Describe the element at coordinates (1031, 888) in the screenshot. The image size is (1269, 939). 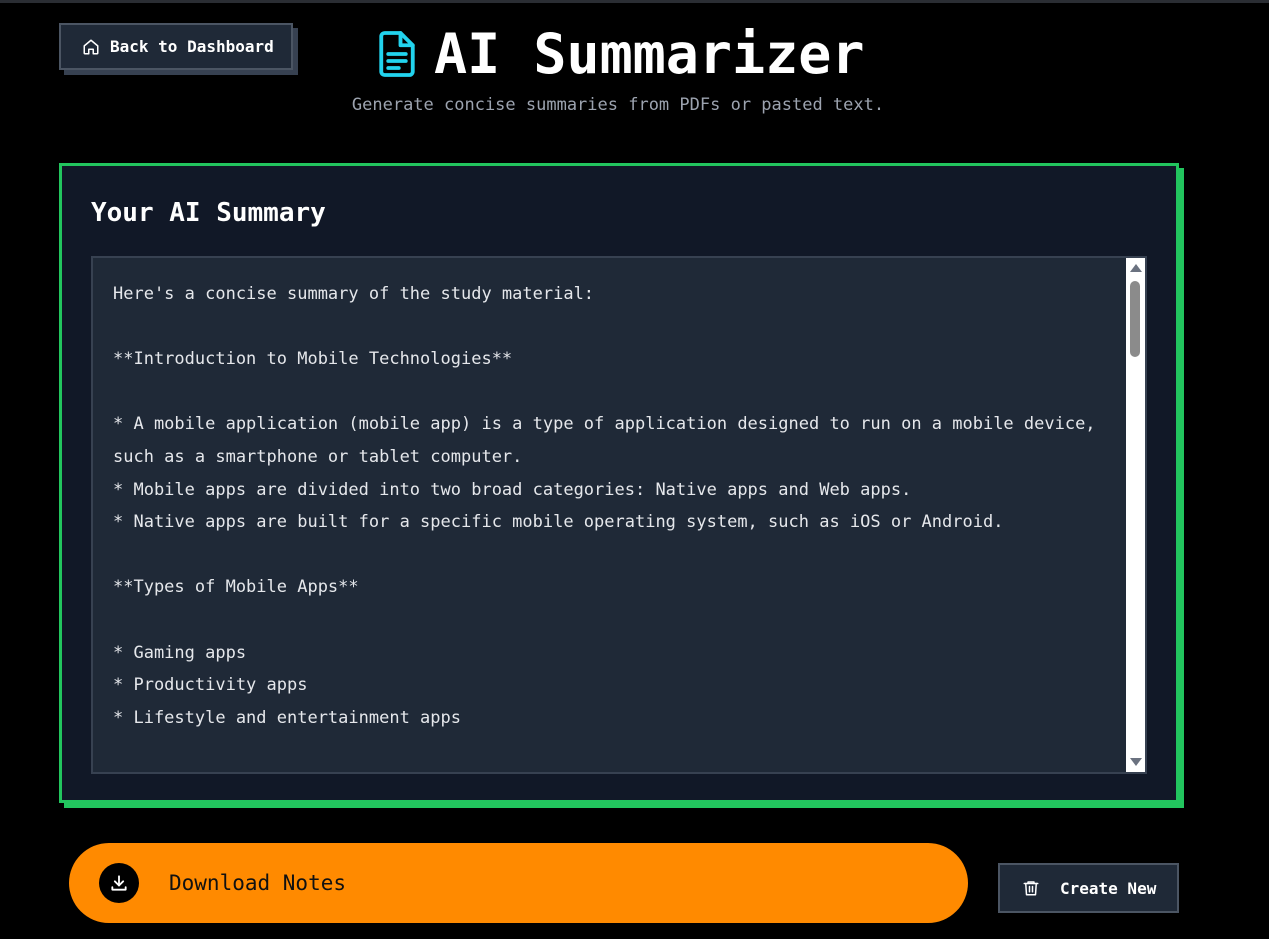
I see `trash-icon` at that location.